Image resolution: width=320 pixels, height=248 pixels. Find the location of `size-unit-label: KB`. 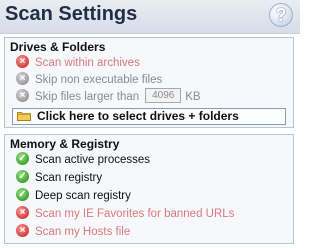

size-unit-label: KB is located at coordinates (193, 97).